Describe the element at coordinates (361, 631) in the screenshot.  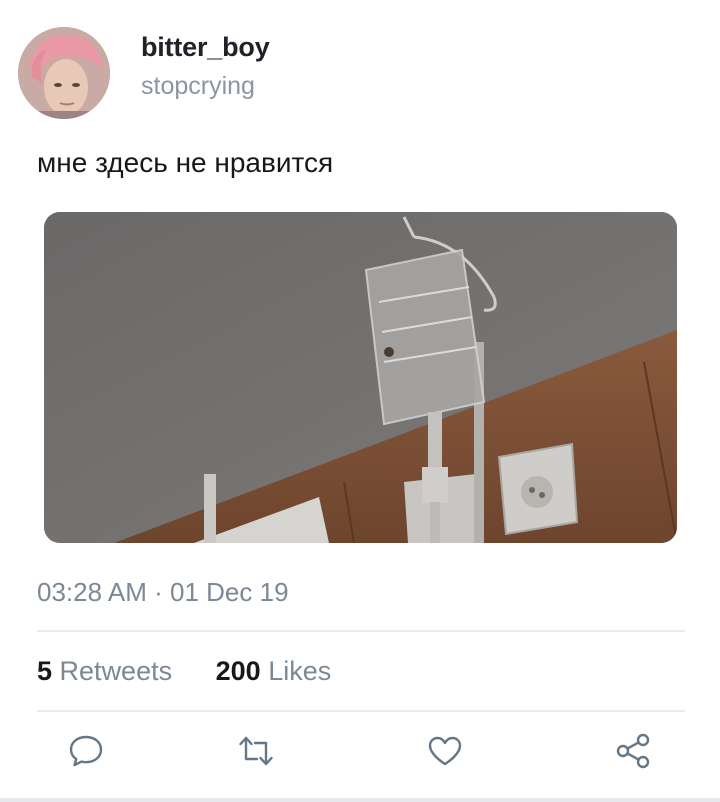
I see `divider-top` at that location.